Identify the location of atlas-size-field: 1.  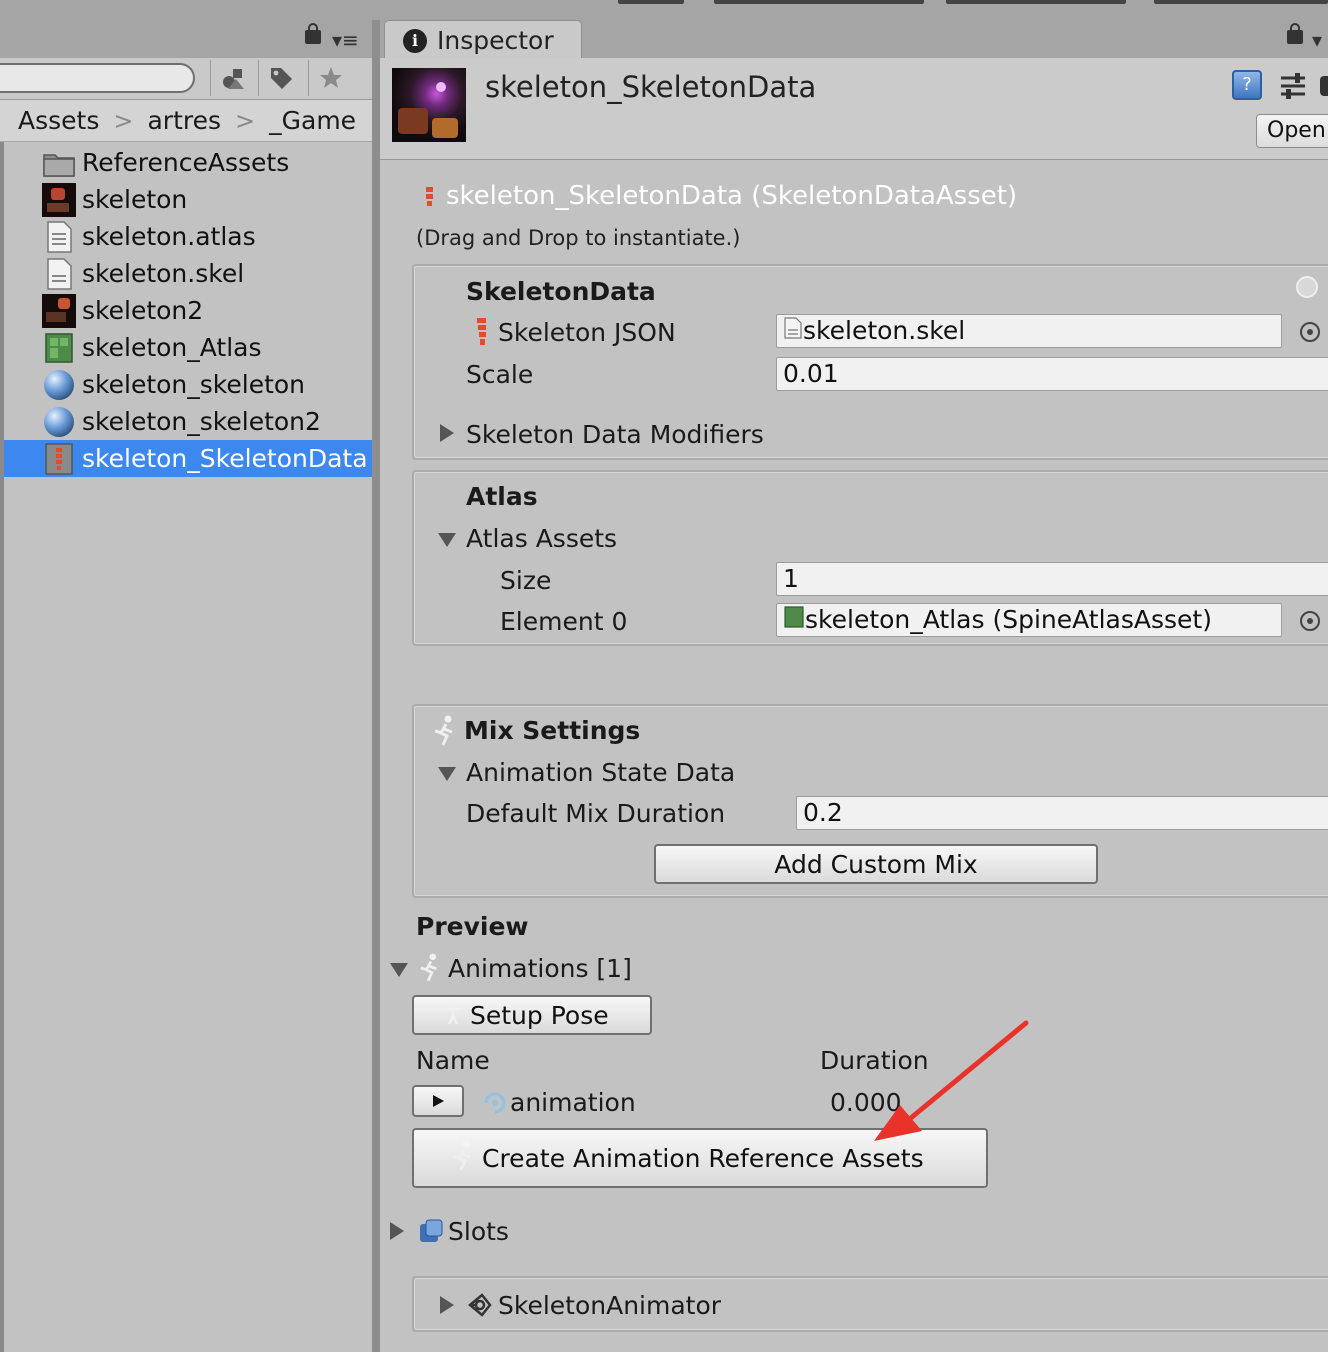
(1052, 579).